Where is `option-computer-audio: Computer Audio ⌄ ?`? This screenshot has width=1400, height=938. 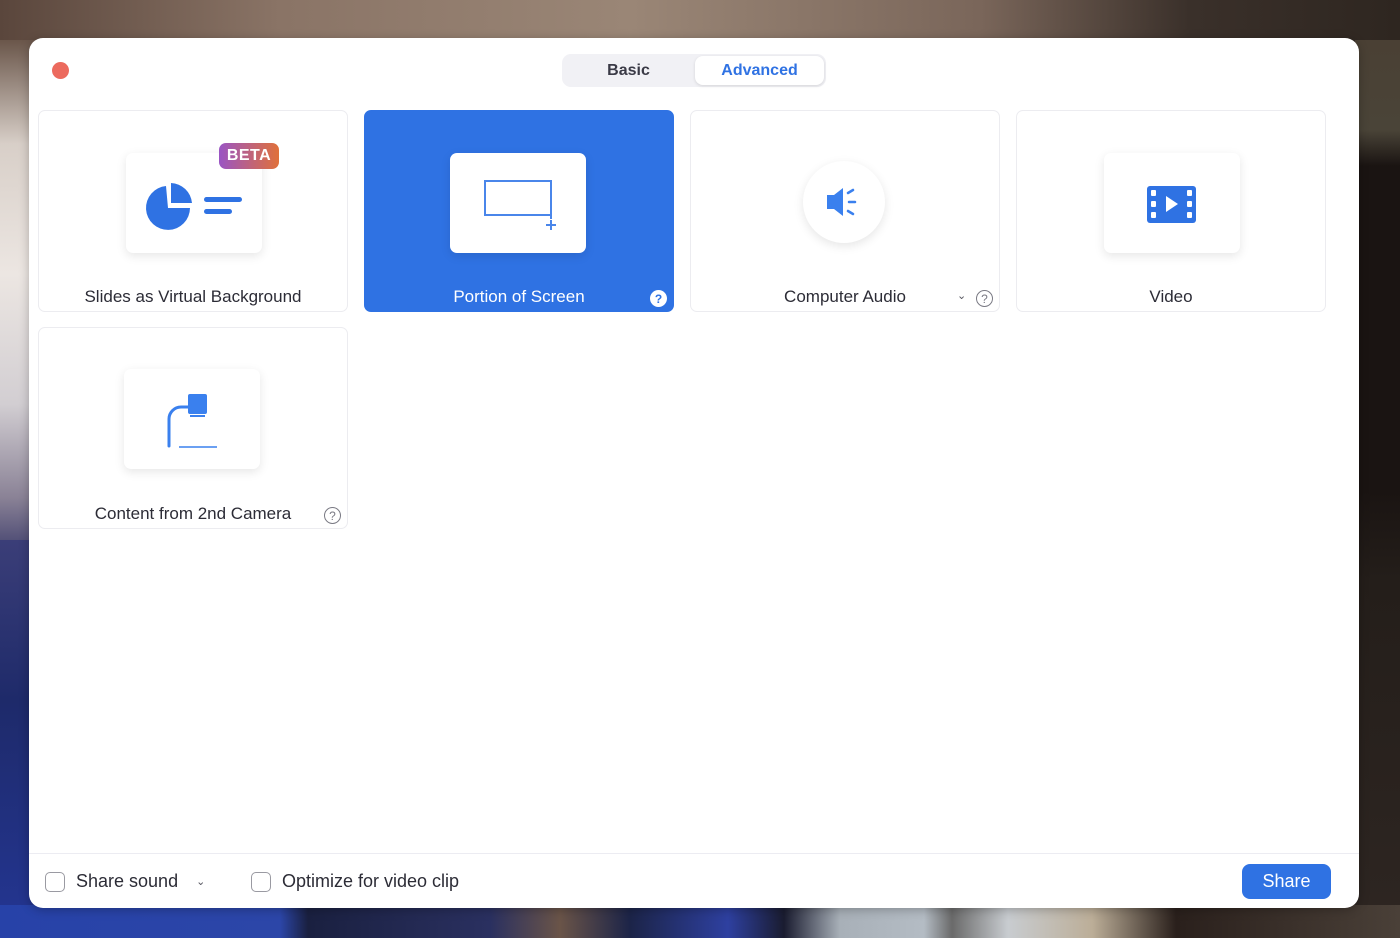 option-computer-audio: Computer Audio ⌄ ? is located at coordinates (845, 211).